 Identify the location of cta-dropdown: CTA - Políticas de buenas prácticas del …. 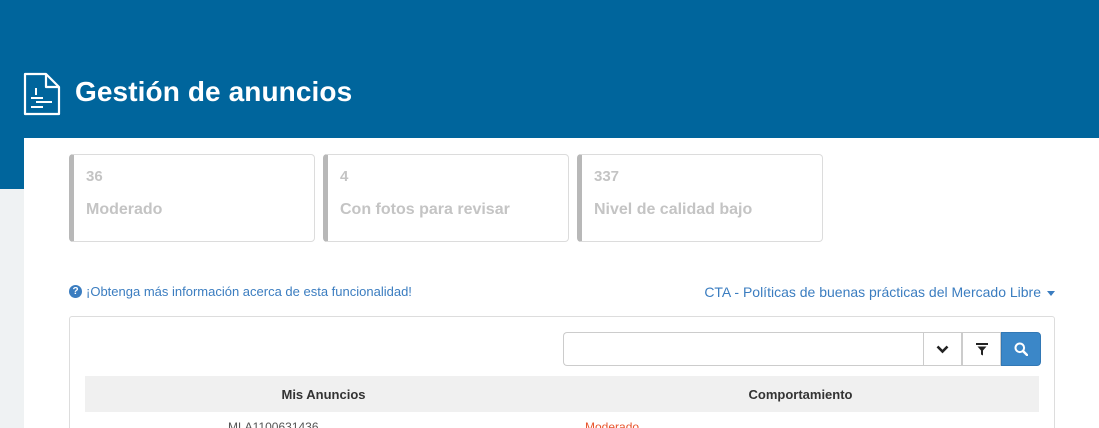
(879, 292).